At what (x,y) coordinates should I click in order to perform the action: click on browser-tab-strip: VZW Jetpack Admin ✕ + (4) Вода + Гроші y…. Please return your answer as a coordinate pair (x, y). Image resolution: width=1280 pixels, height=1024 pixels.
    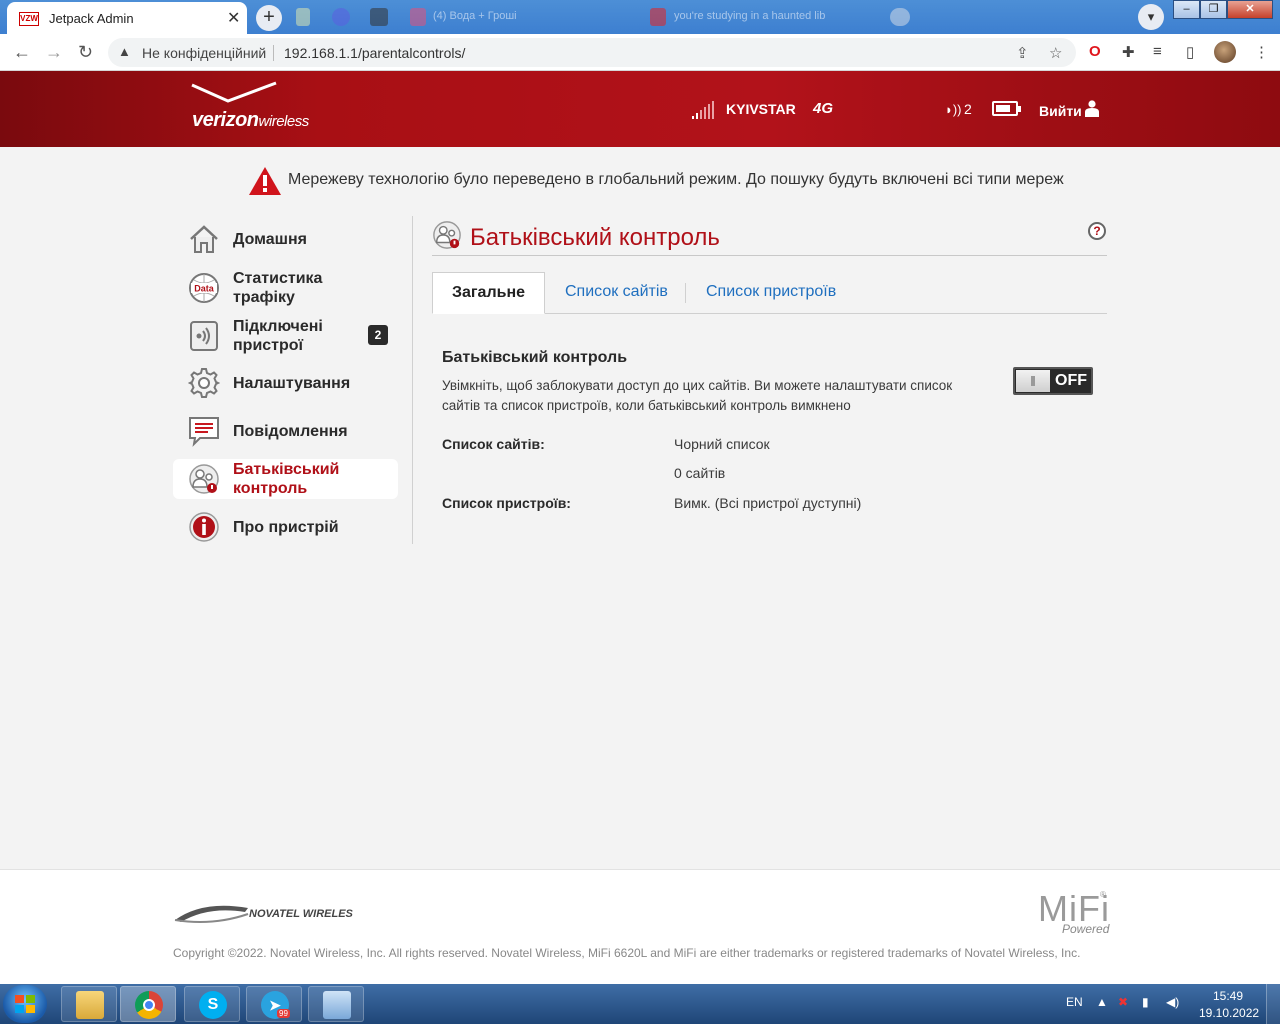
    Looking at the image, I should click on (640, 17).